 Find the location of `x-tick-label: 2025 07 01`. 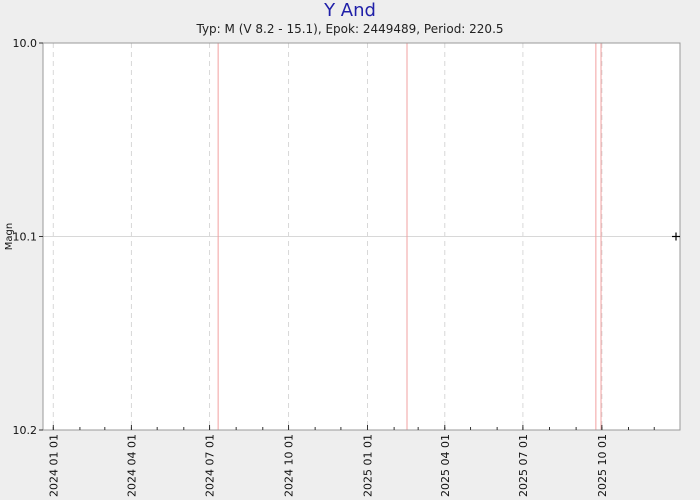

x-tick-label: 2025 07 01 is located at coordinates (523, 465).